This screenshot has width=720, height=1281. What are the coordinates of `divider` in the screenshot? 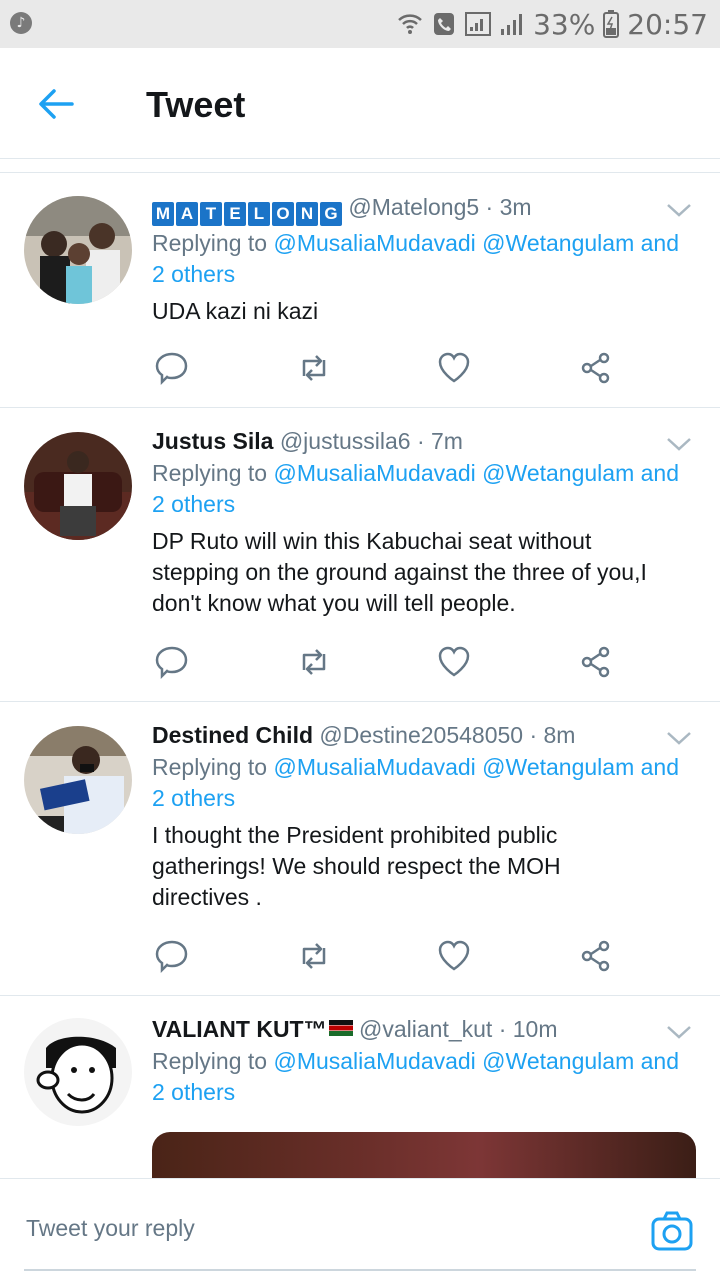 It's located at (360, 172).